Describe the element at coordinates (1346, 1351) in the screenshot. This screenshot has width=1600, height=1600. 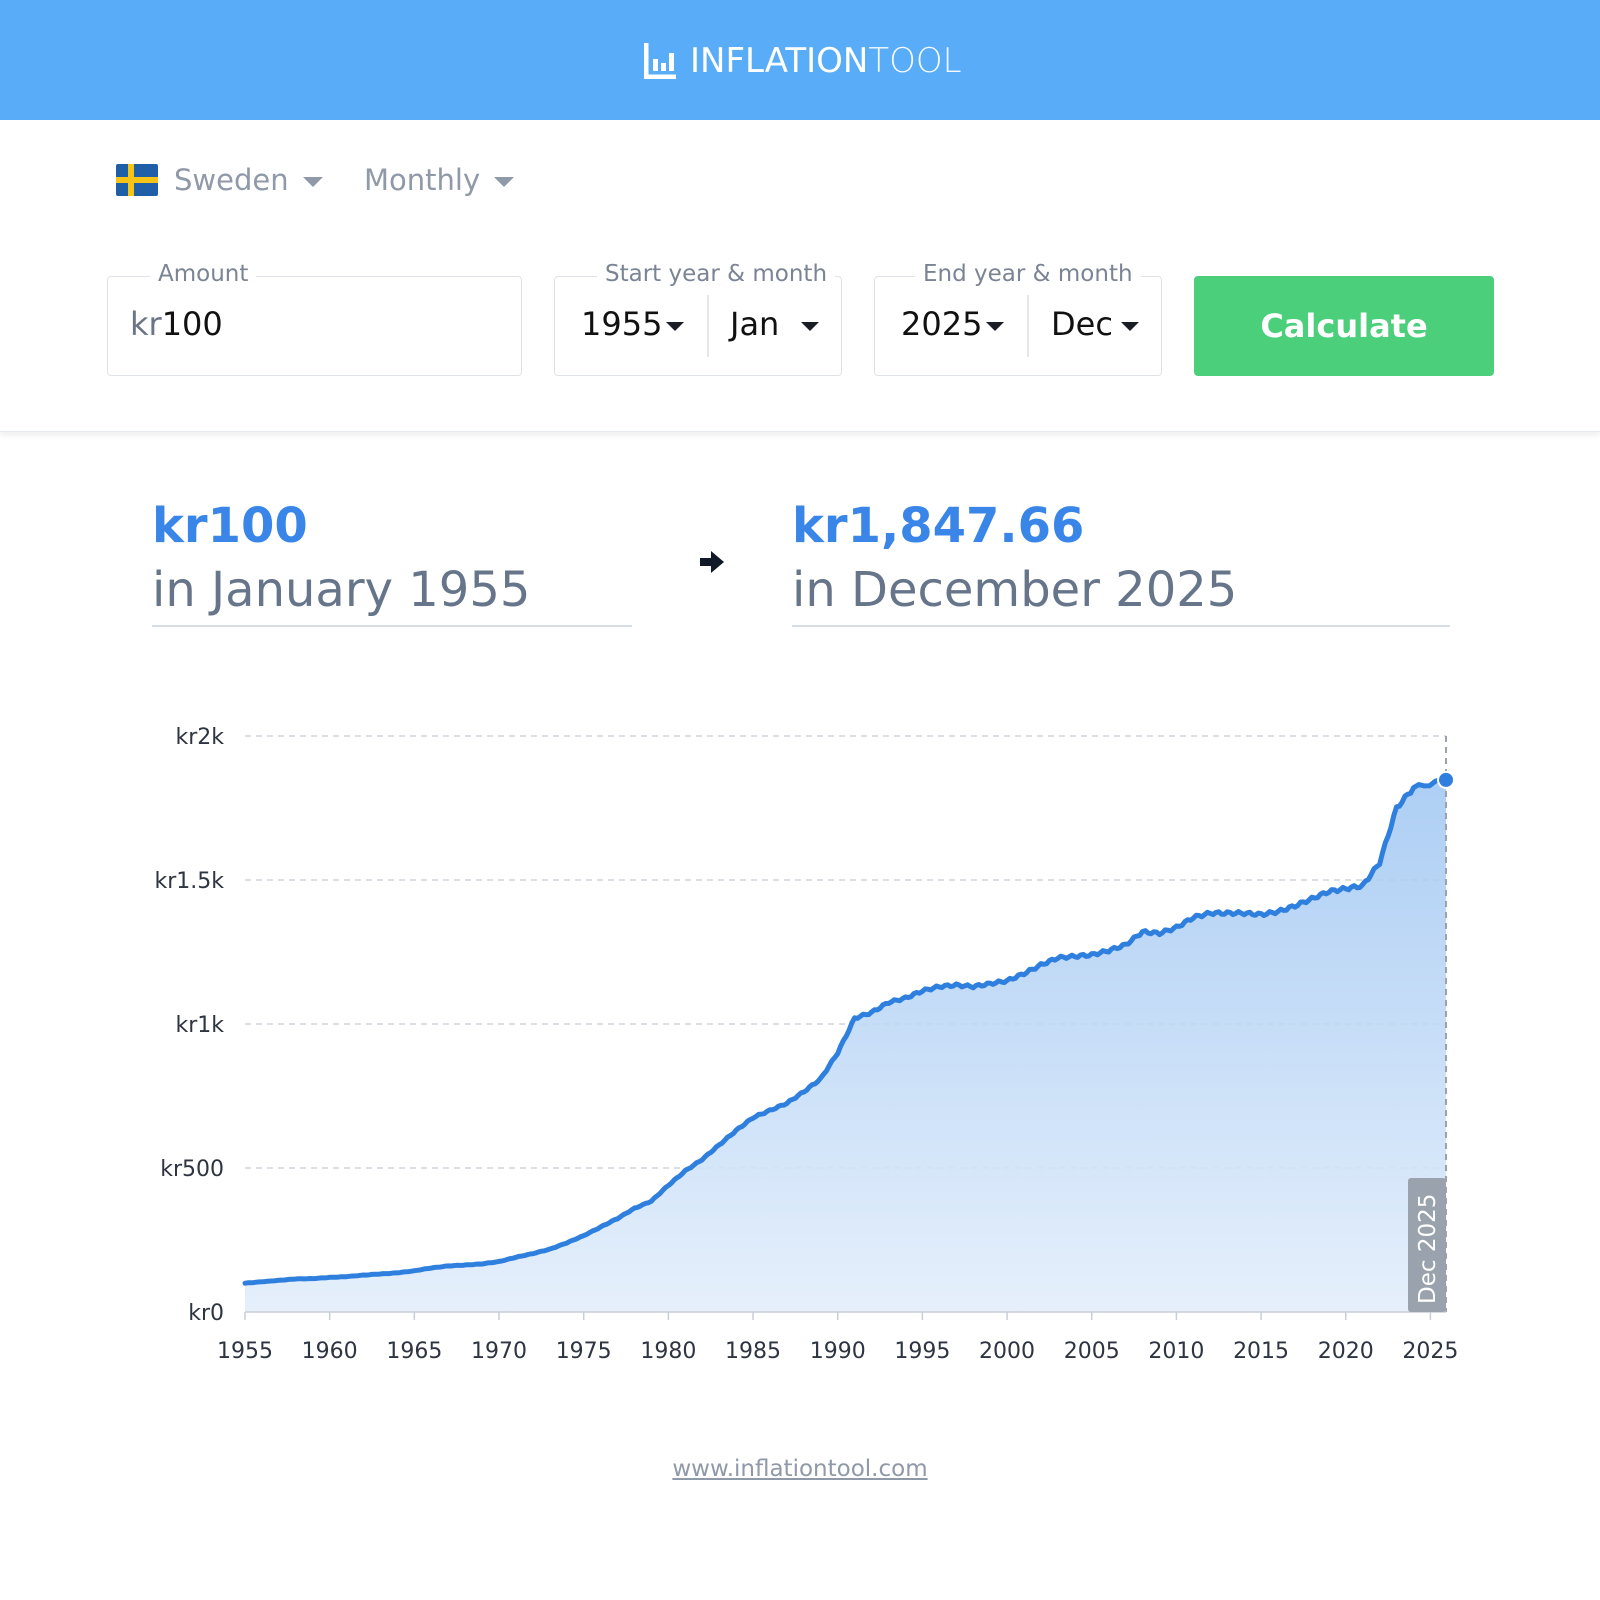
I see `x-tick-label: 2020` at that location.